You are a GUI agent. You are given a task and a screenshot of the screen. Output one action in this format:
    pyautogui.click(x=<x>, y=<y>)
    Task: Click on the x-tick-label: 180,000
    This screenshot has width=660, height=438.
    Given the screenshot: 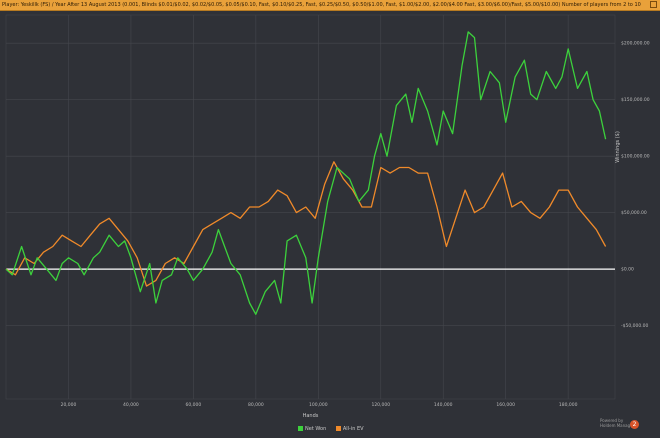 What is the action you would take?
    pyautogui.click(x=568, y=405)
    